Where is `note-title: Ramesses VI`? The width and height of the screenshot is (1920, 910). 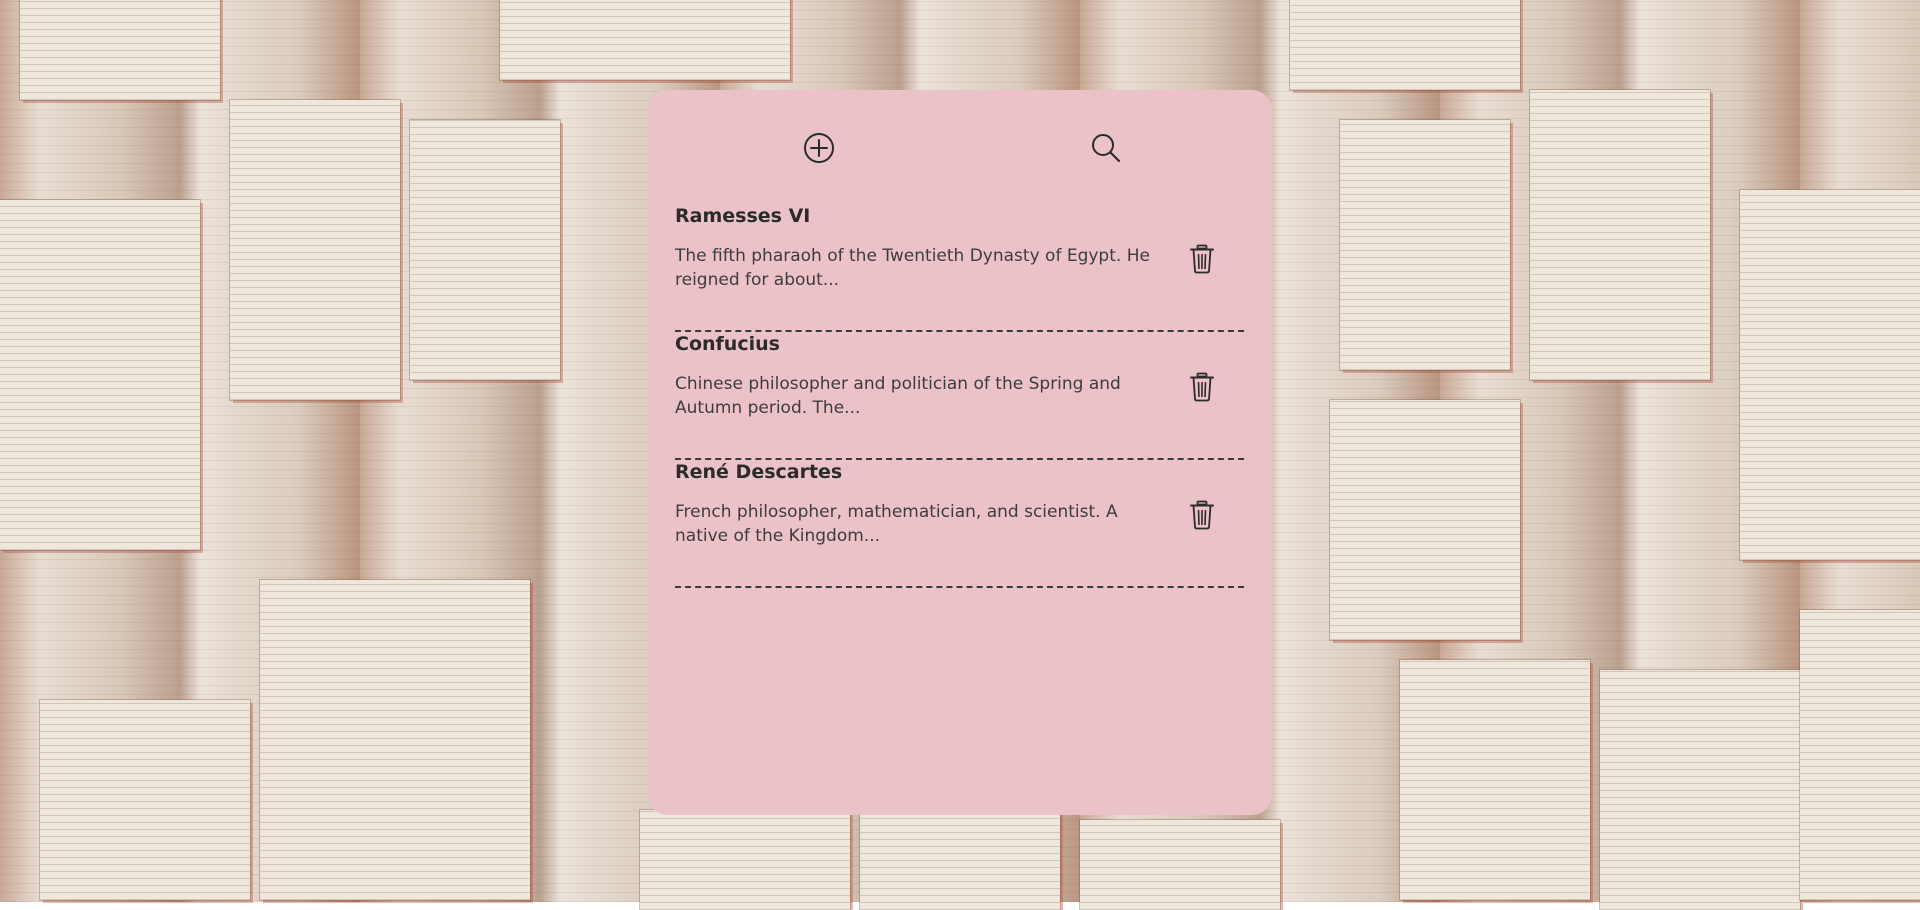 note-title: Ramesses VI is located at coordinates (743, 216).